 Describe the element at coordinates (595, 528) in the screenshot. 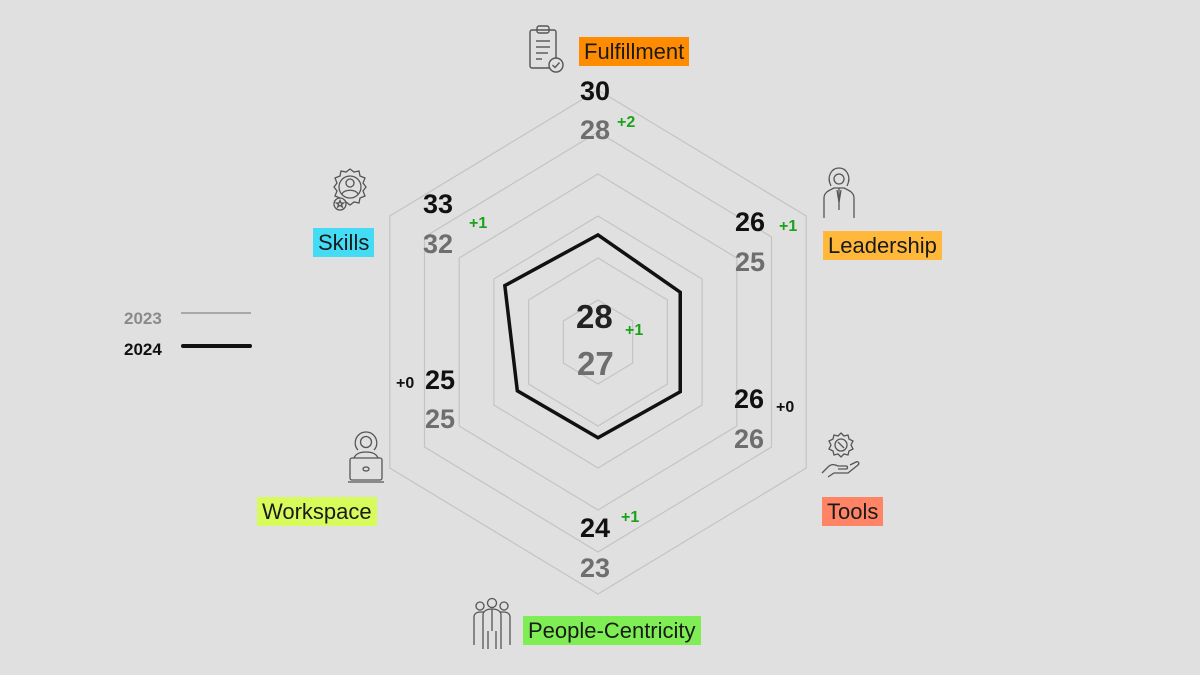

I see `value-2024-people-centricity: 24` at that location.